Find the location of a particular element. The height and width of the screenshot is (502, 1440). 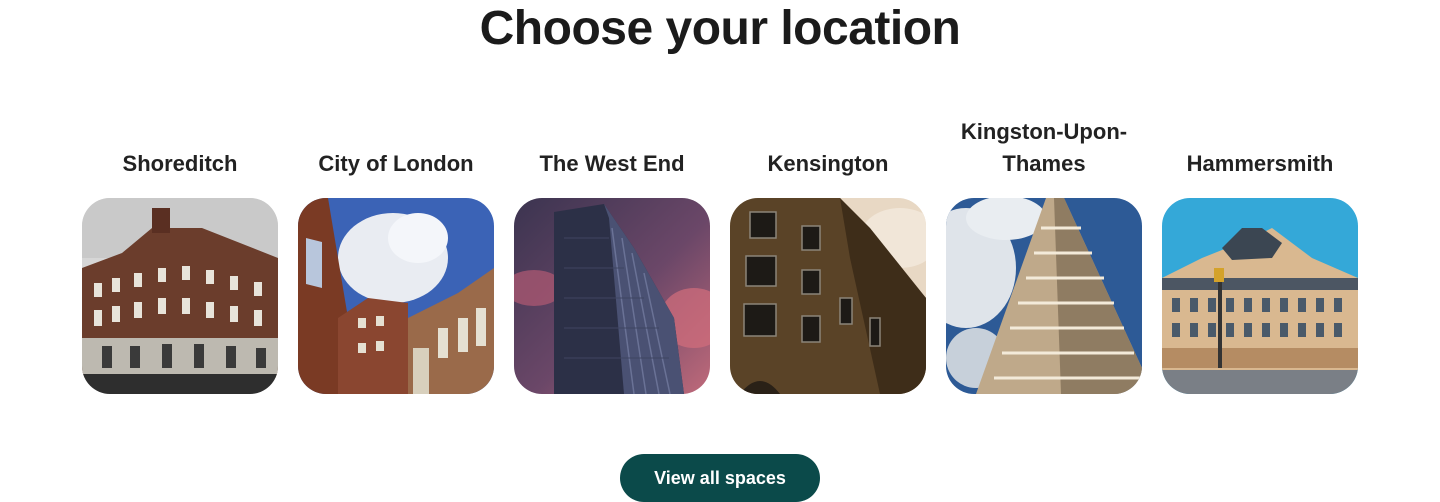

location-card-the-west-end: The West End is located at coordinates (612, 254).